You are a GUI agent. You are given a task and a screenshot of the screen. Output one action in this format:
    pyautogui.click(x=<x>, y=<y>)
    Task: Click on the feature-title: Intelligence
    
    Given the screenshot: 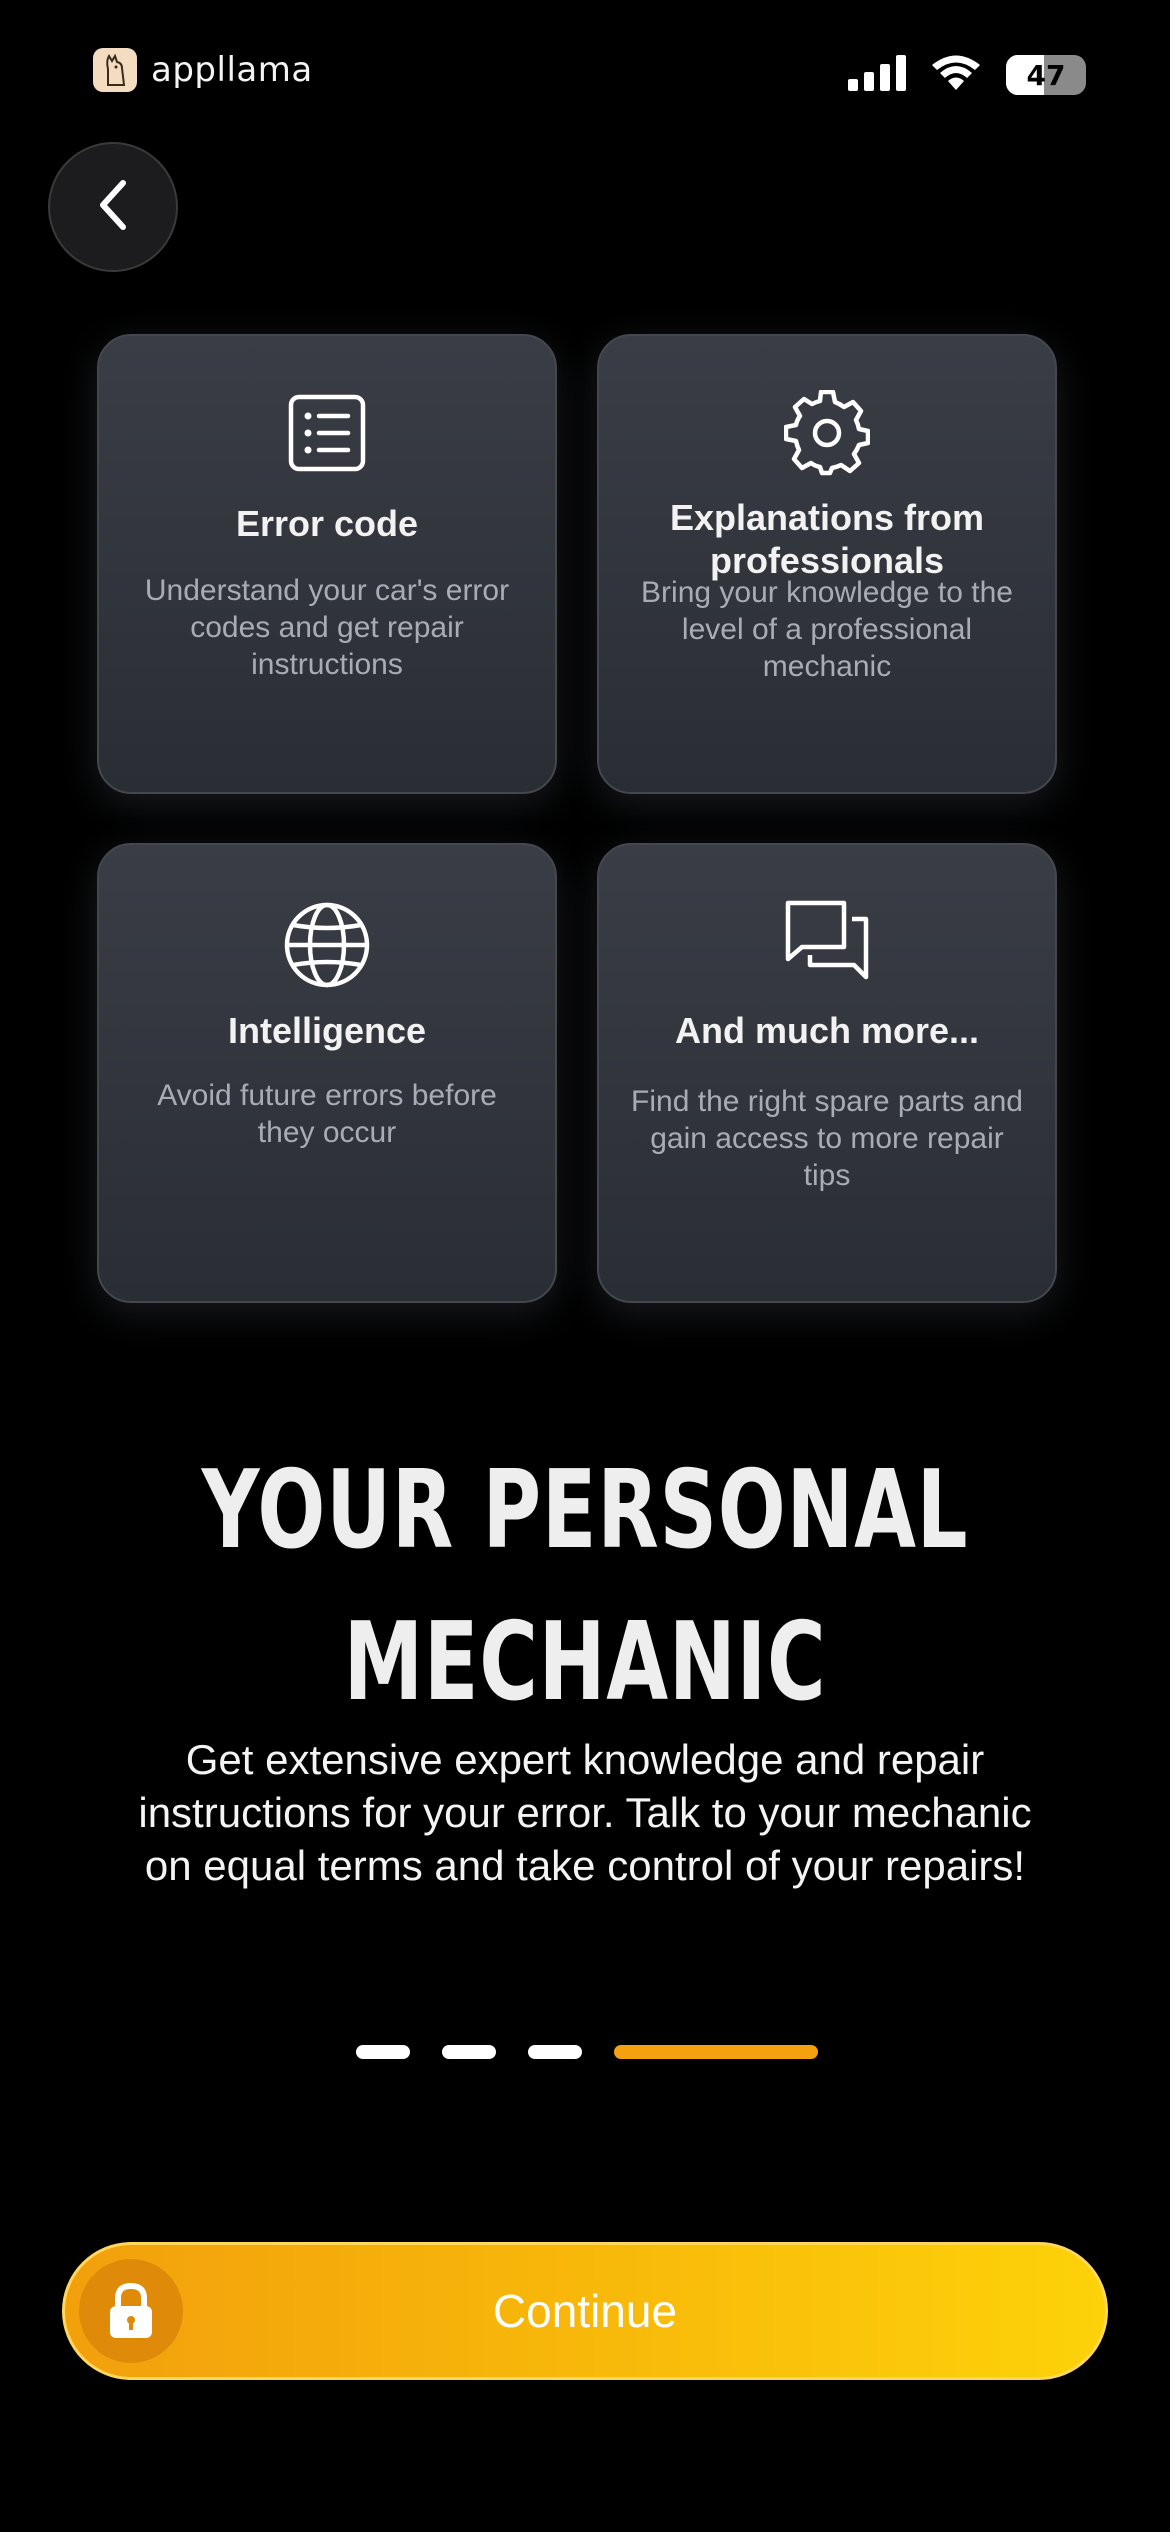 What is the action you would take?
    pyautogui.click(x=327, y=1030)
    